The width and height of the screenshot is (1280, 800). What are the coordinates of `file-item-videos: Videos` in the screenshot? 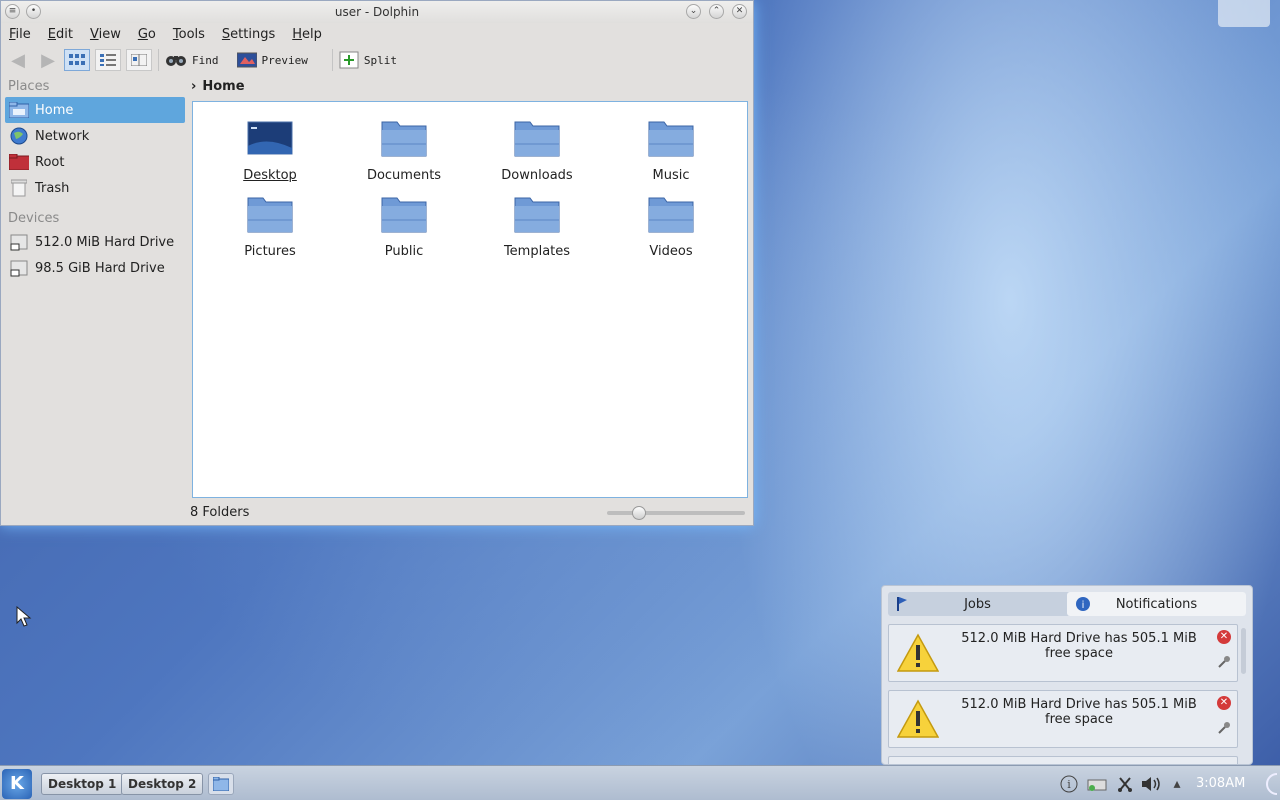 It's located at (671, 226).